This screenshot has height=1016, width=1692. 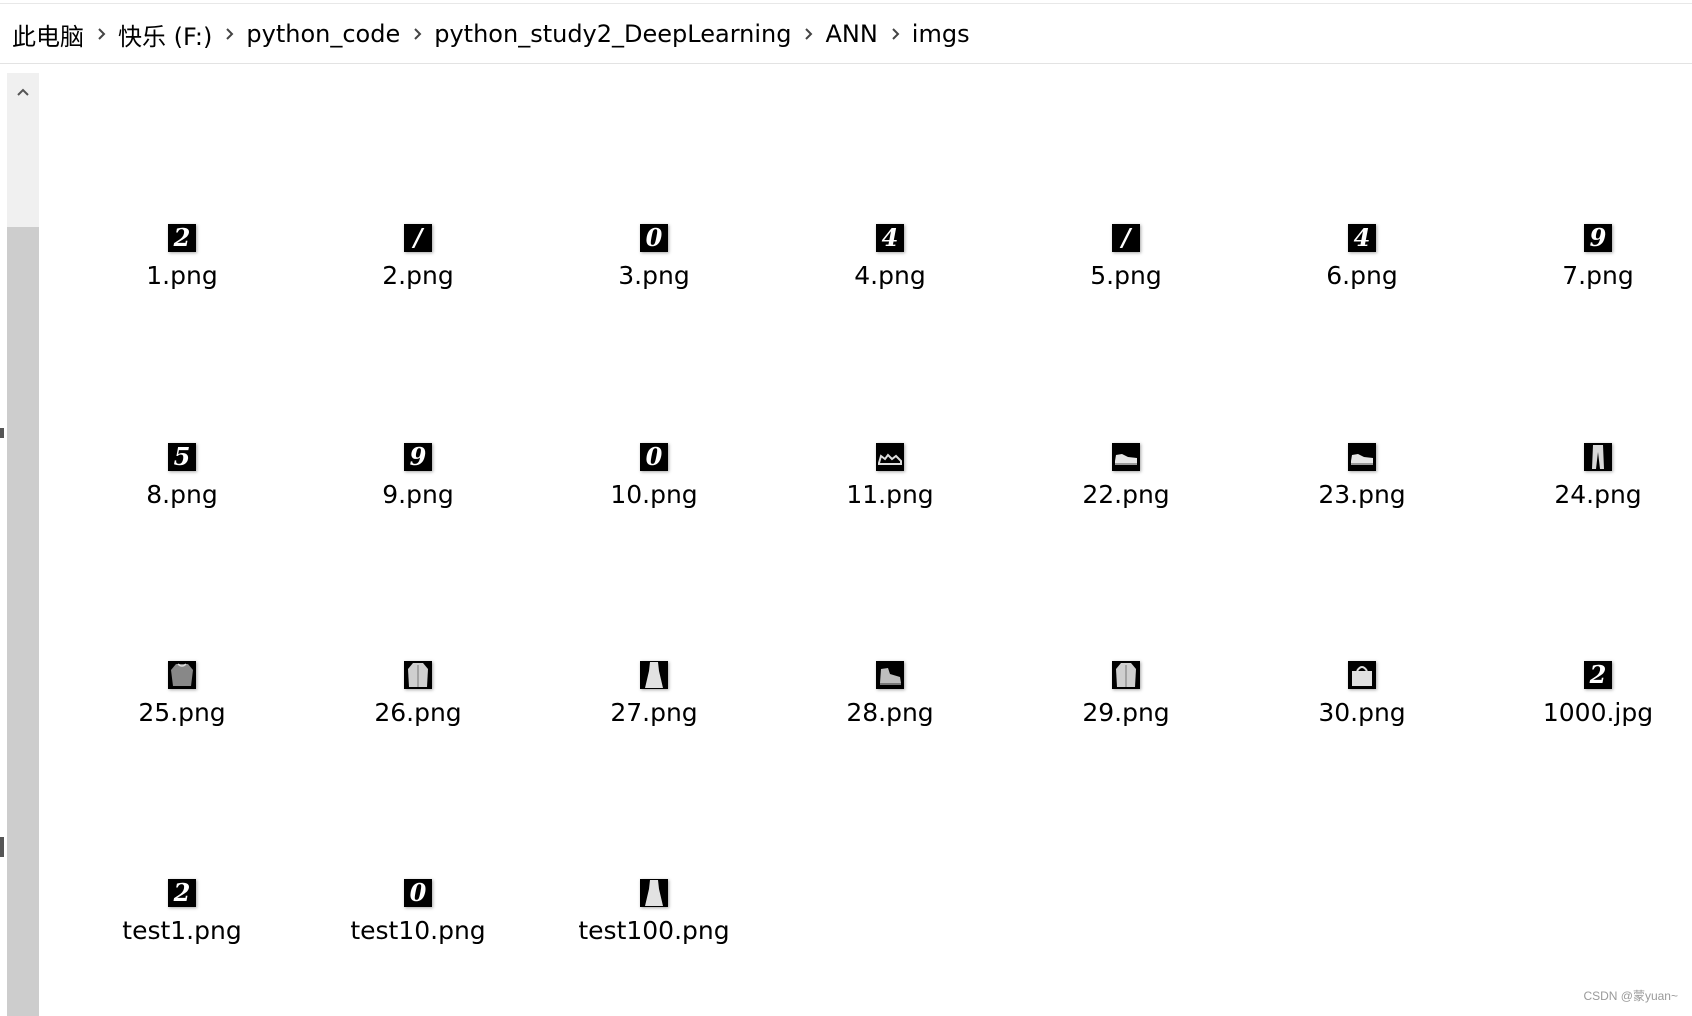 I want to click on navigation-pane-edge, so click(x=3, y=540).